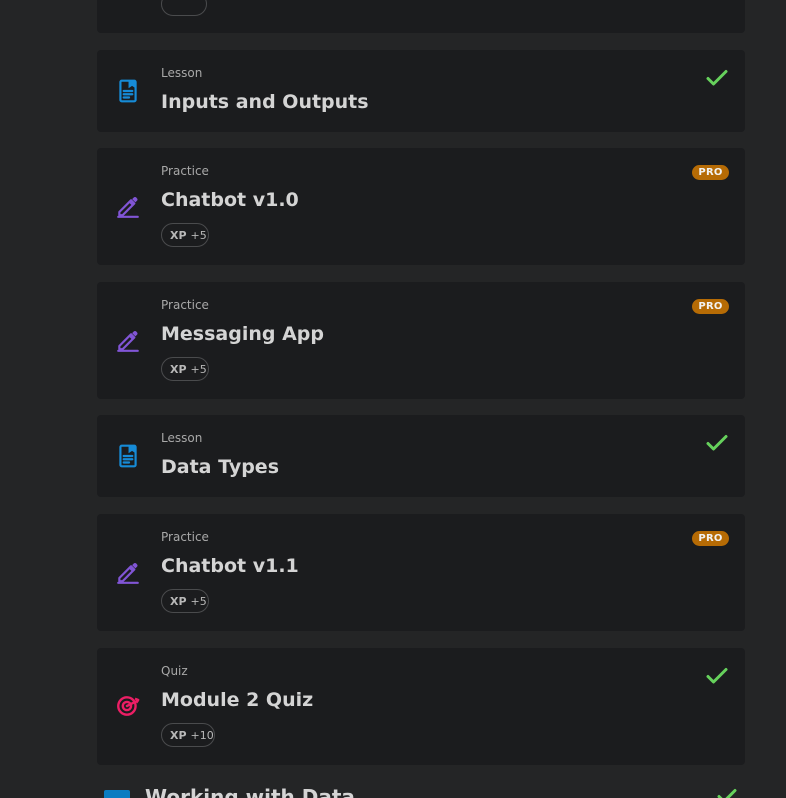 The image size is (786, 798). I want to click on module-title: Working with Data, so click(250, 791).